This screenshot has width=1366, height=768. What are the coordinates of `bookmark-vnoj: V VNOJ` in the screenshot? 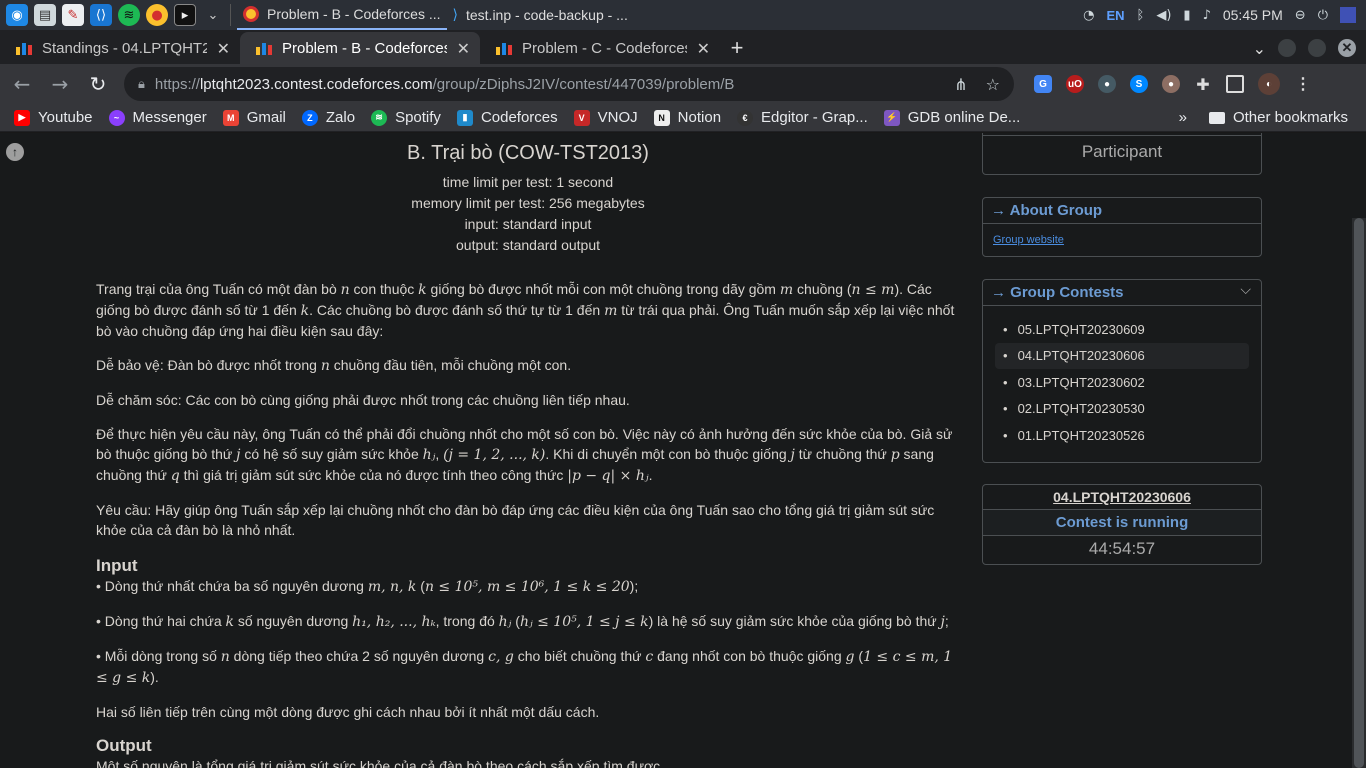 It's located at (606, 117).